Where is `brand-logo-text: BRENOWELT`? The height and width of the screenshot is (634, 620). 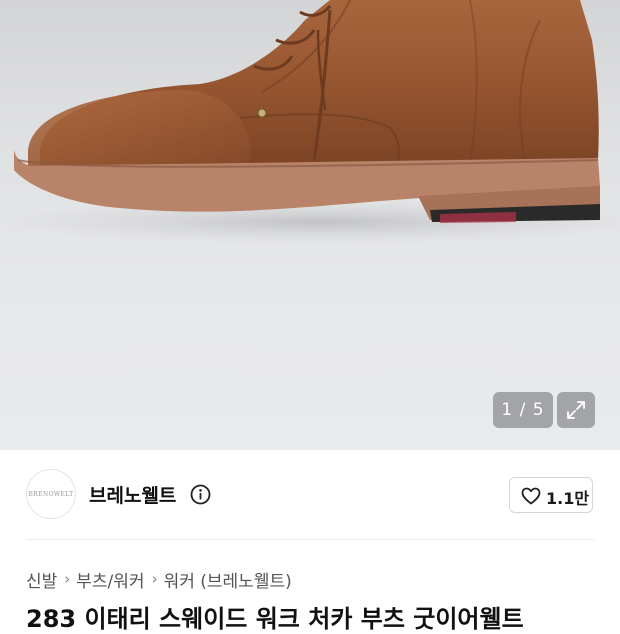
brand-logo-text: BRENOWELT is located at coordinates (51, 494).